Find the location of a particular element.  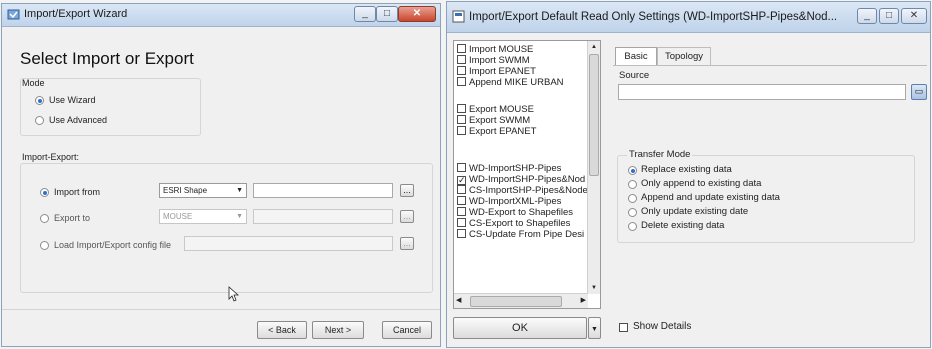

back-button: < Back is located at coordinates (282, 330).